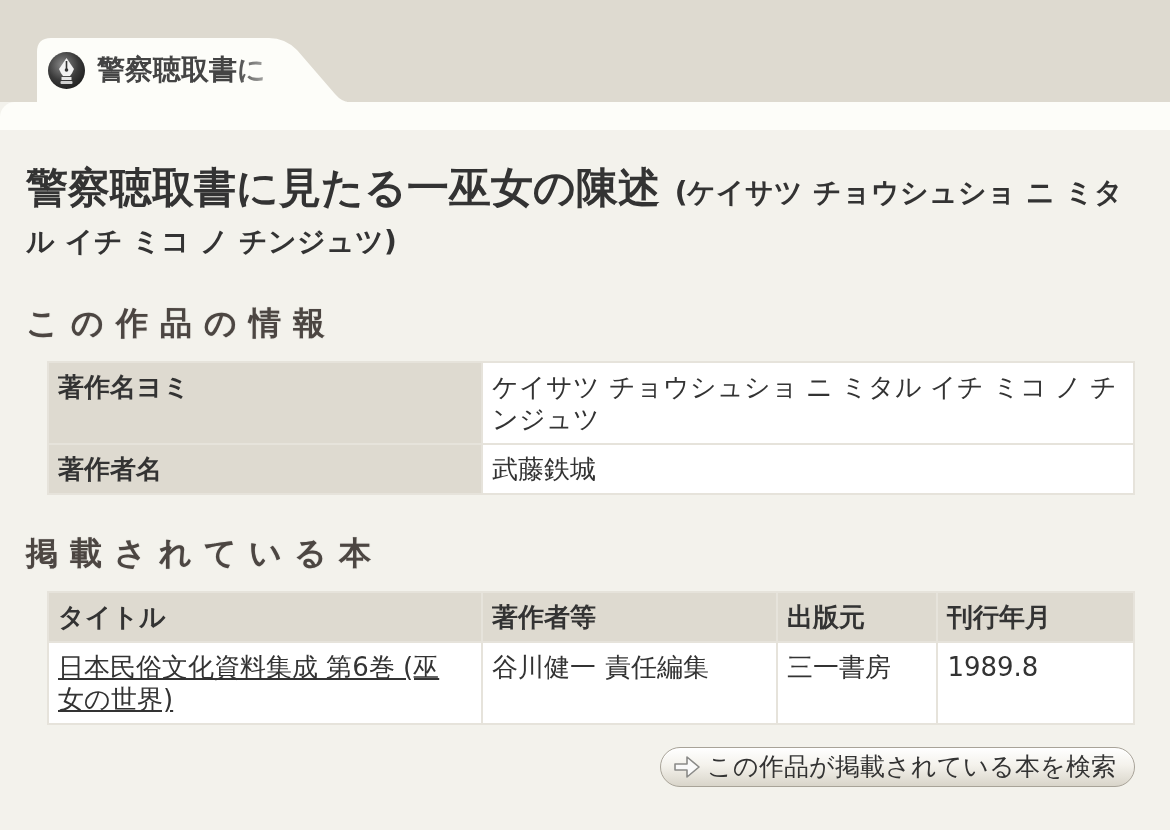 Image resolution: width=1170 pixels, height=830 pixels. What do you see at coordinates (808, 469) in the screenshot?
I see `field-value: 武藤鉄城` at bounding box center [808, 469].